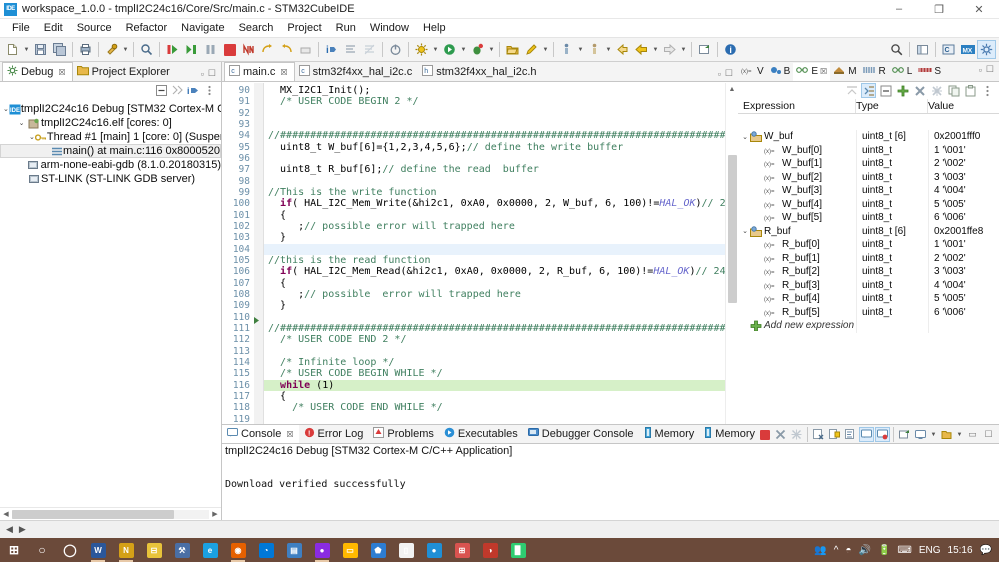 This screenshot has height=562, width=999. Describe the element at coordinates (22, 529) in the screenshot. I see `status-forward-icon: ▶` at that location.